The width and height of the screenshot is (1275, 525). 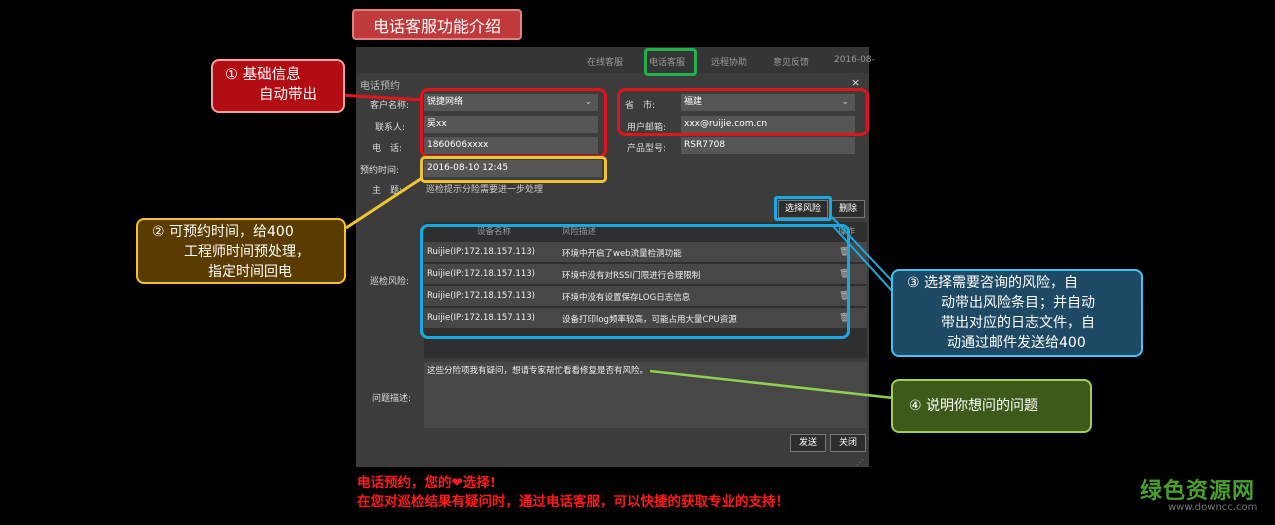 I want to click on connector-yellow, so click(x=384, y=203).